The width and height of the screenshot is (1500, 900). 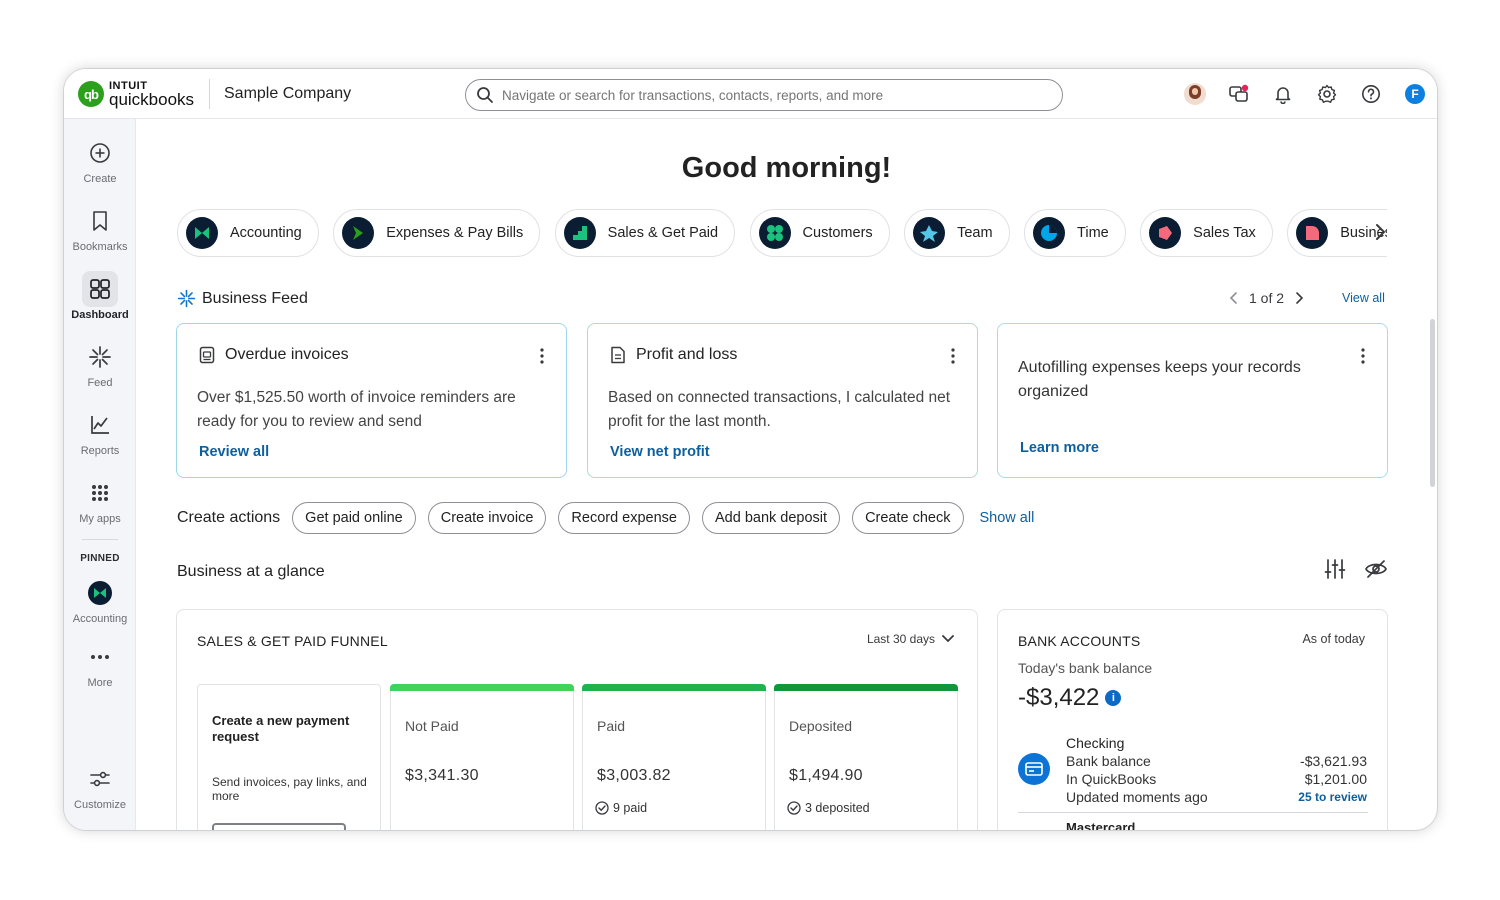 What do you see at coordinates (1007, 518) in the screenshot?
I see `show-all-link: Show all` at bounding box center [1007, 518].